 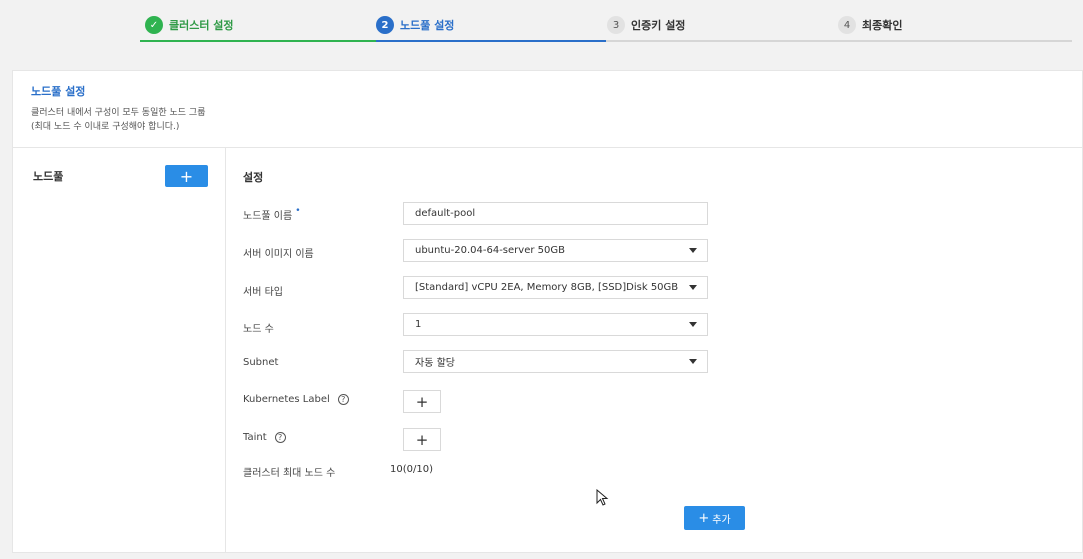 I want to click on nodepool-list: 노드풀 +, so click(x=119, y=350).